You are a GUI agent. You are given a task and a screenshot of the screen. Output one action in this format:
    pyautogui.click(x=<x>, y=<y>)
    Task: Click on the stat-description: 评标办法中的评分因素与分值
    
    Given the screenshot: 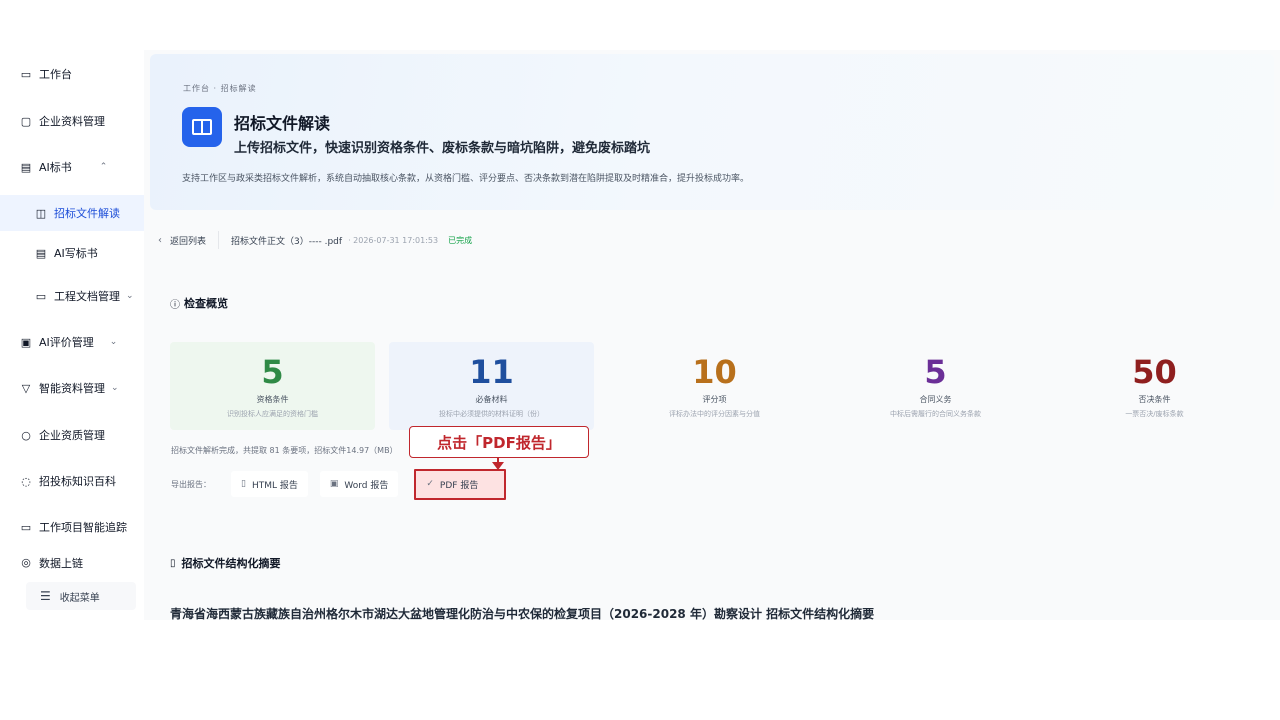 What is the action you would take?
    pyautogui.click(x=714, y=414)
    